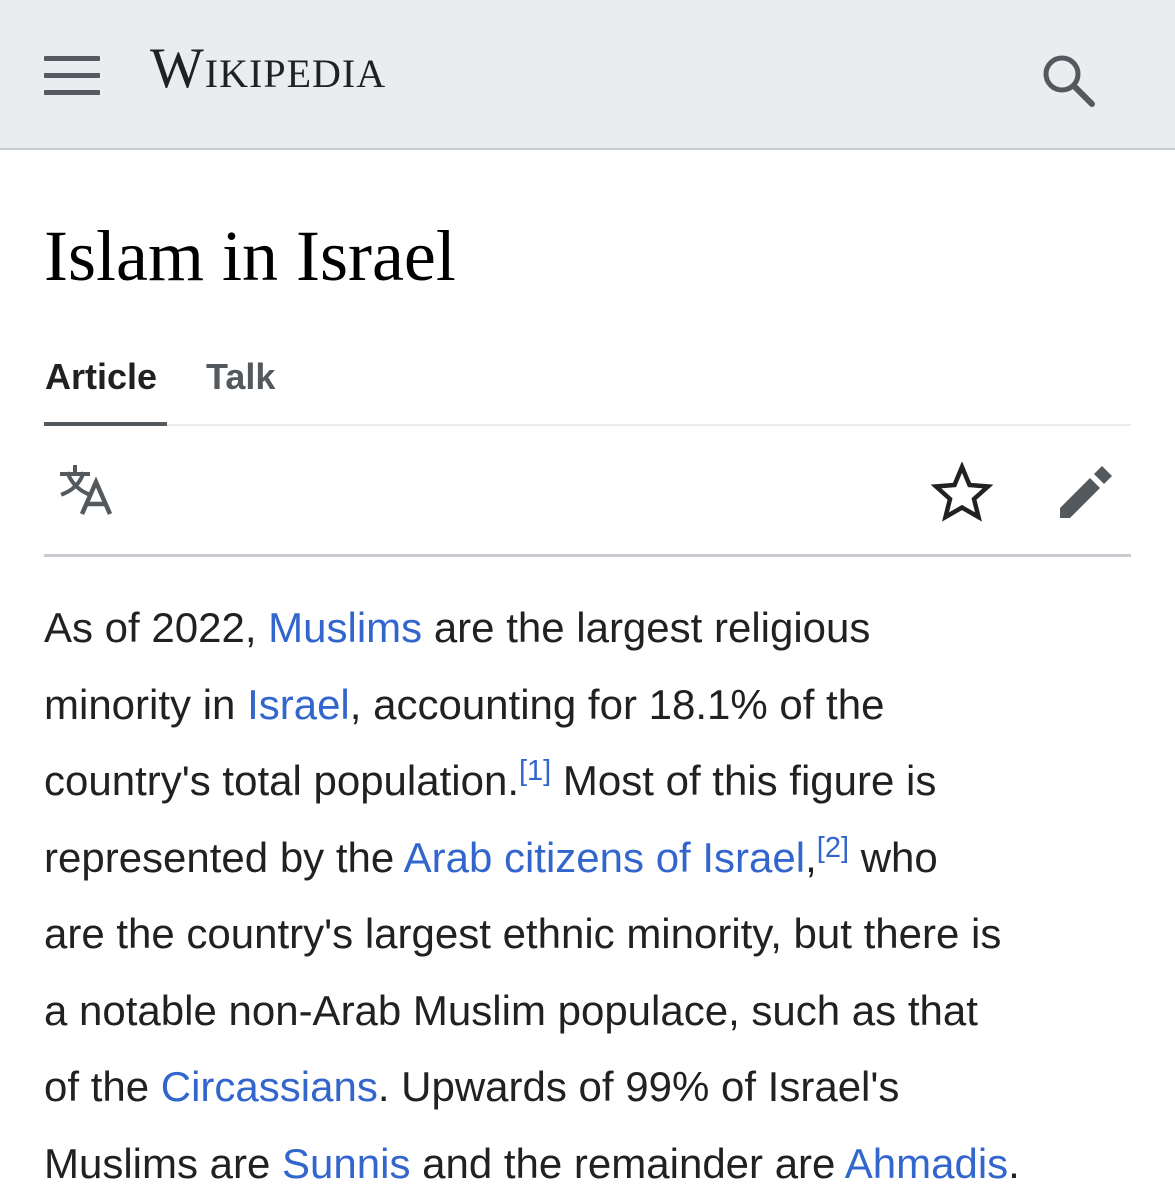  Describe the element at coordinates (587, 75) in the screenshot. I see `top-header: Wikipedia` at that location.